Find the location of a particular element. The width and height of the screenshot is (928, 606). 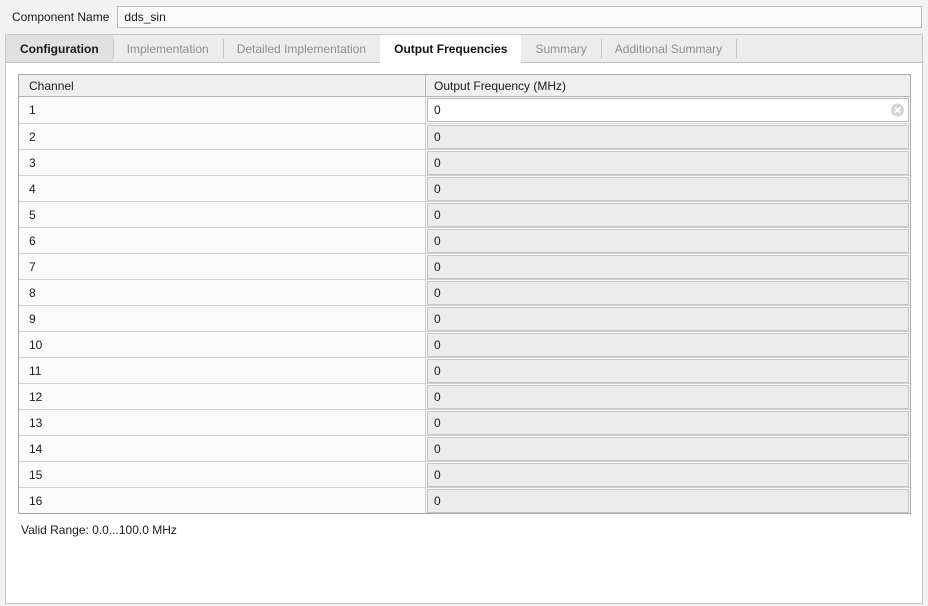

tab-configuration: Configuration is located at coordinates (59, 48).